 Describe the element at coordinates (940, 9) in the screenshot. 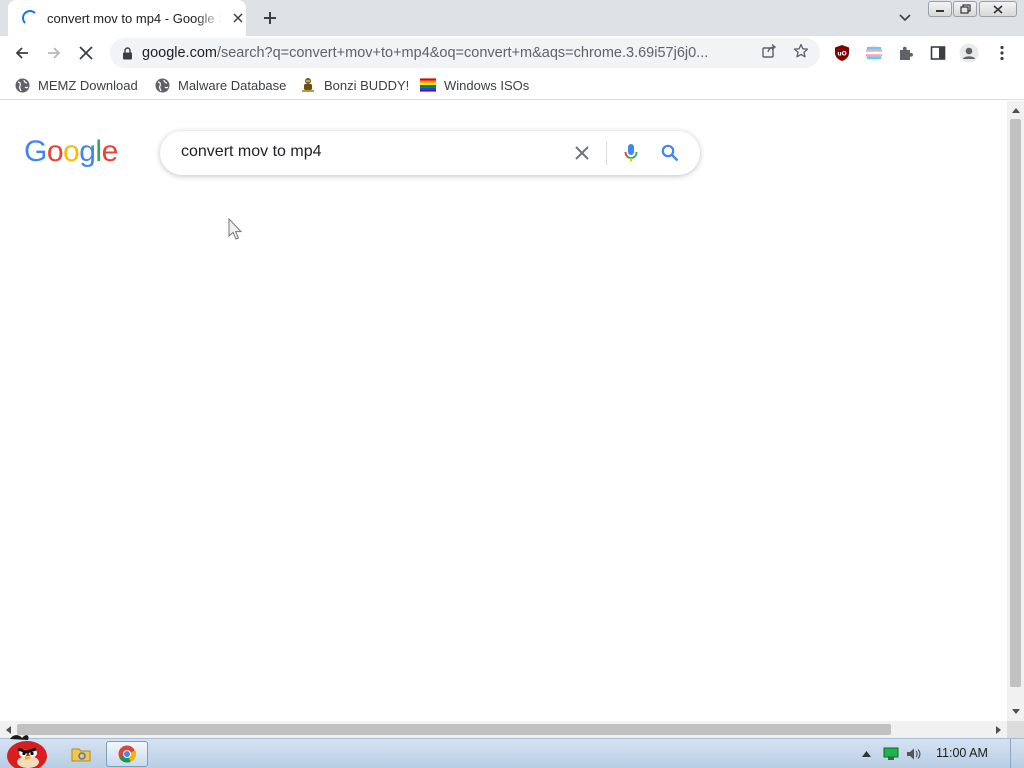

I see `minimize-button` at that location.